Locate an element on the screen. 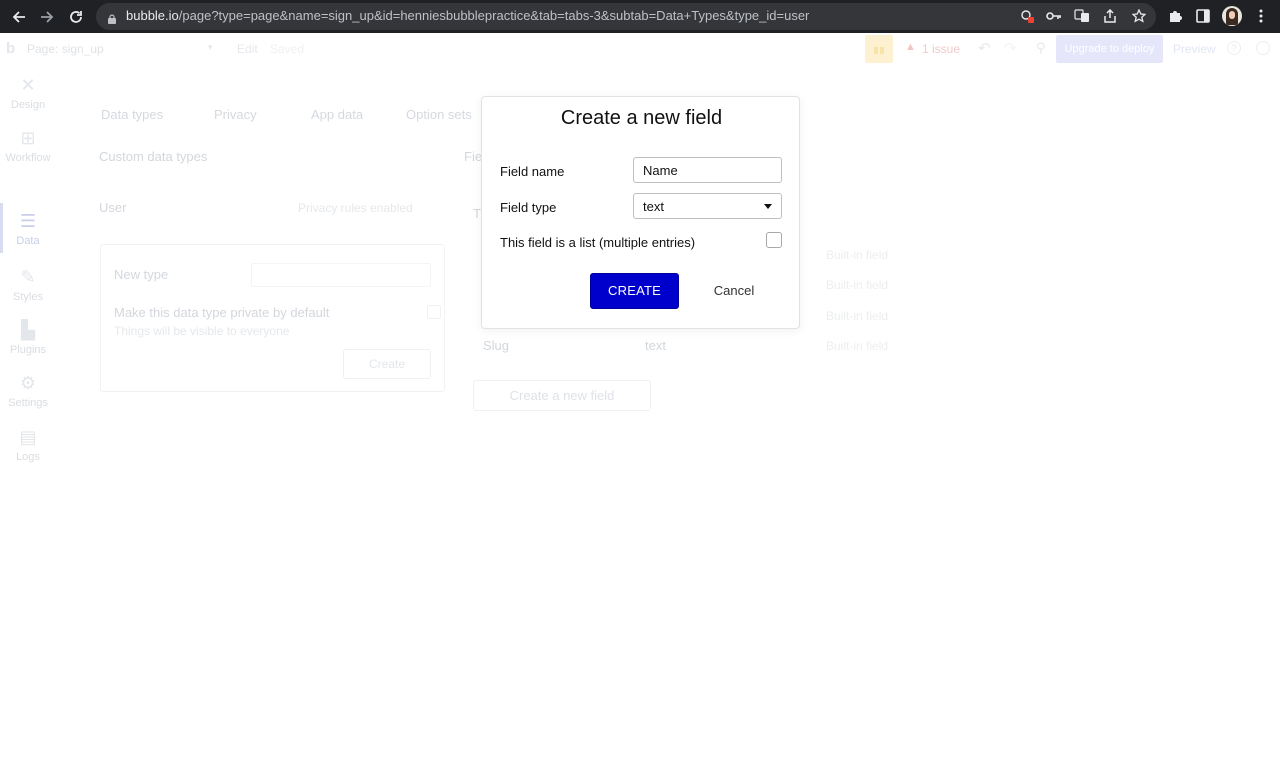 Image resolution: width=1280 pixels, height=760 pixels. sidebar-item-styles: ✎ Styles is located at coordinates (28, 285).